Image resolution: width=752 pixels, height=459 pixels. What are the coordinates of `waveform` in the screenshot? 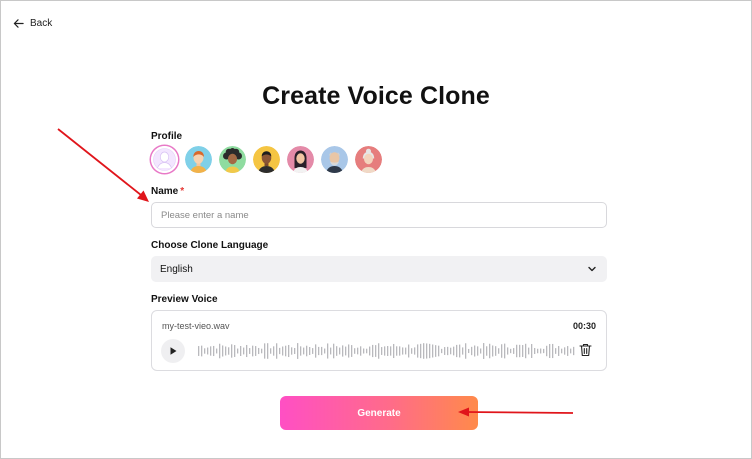 It's located at (387, 351).